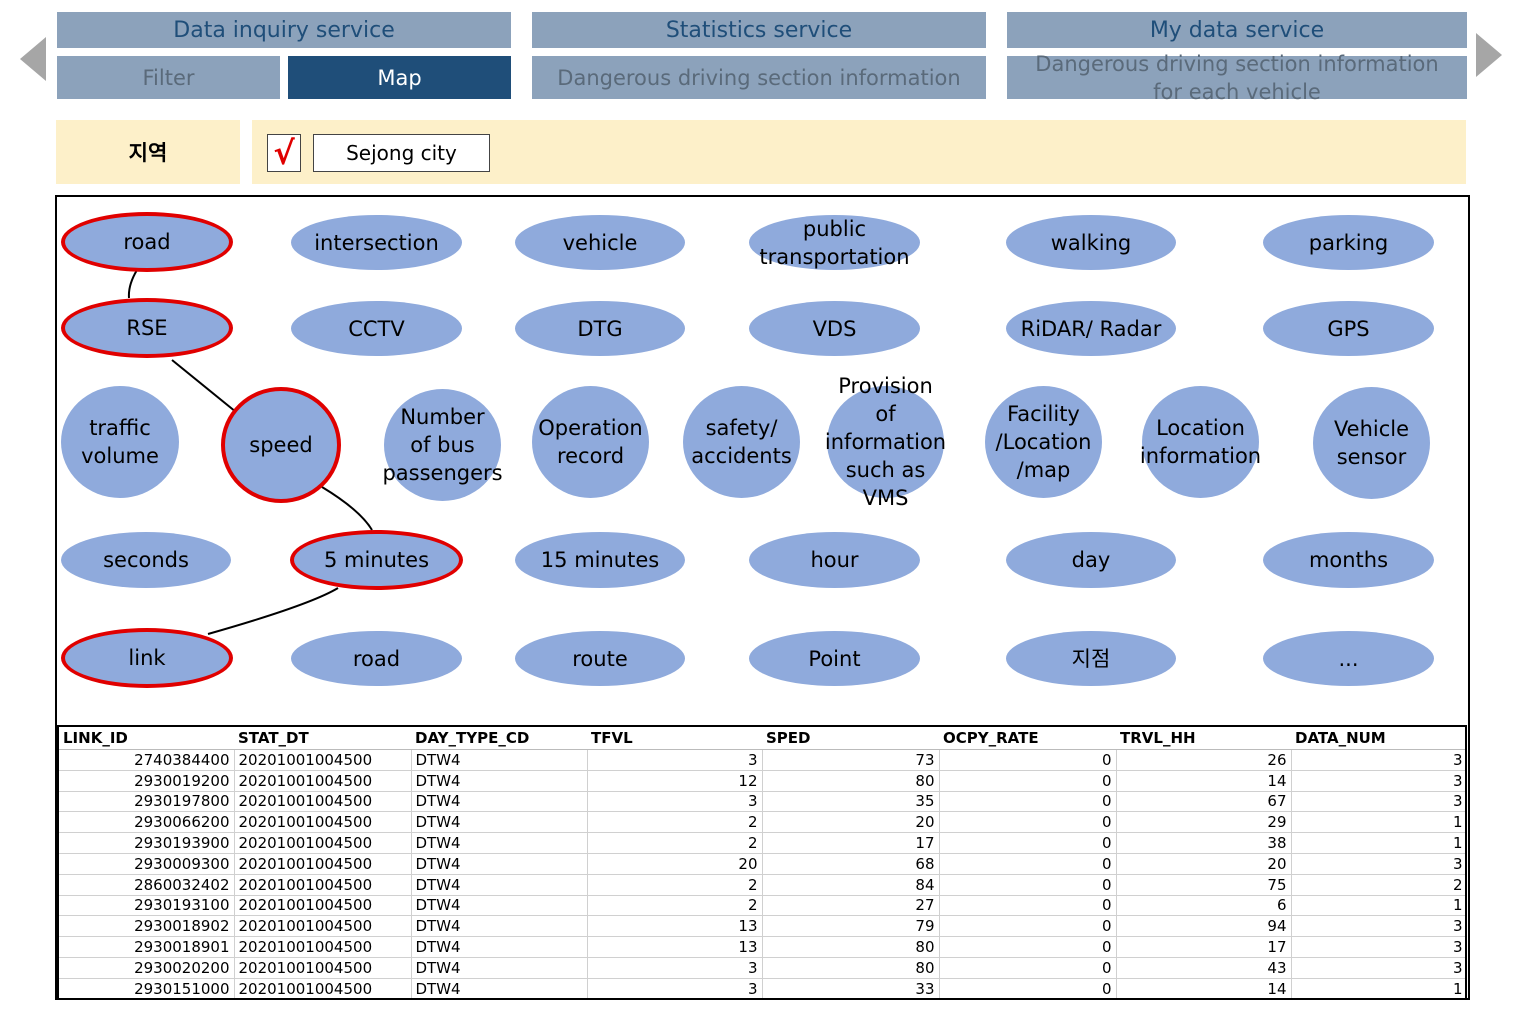 This screenshot has height=1015, width=1519. Describe the element at coordinates (834, 242) in the screenshot. I see `node-public-transportation: public transportation` at that location.